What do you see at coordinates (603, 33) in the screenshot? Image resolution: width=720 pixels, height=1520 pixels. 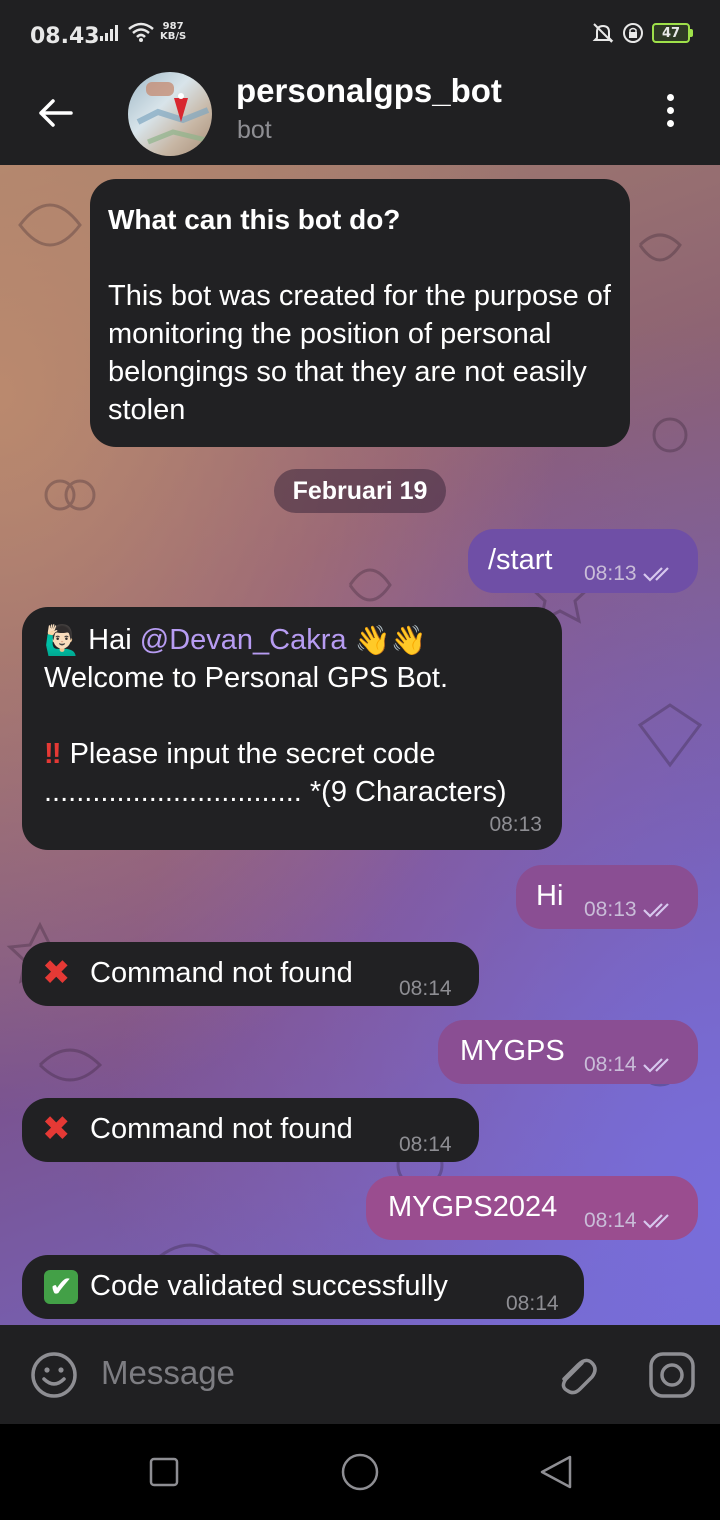 I see `bell-off-icon` at bounding box center [603, 33].